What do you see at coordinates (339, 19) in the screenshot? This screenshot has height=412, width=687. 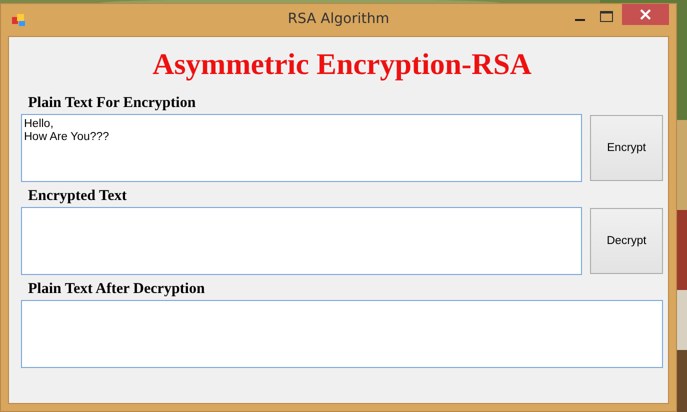 I see `window-title: RSA Algorithm` at bounding box center [339, 19].